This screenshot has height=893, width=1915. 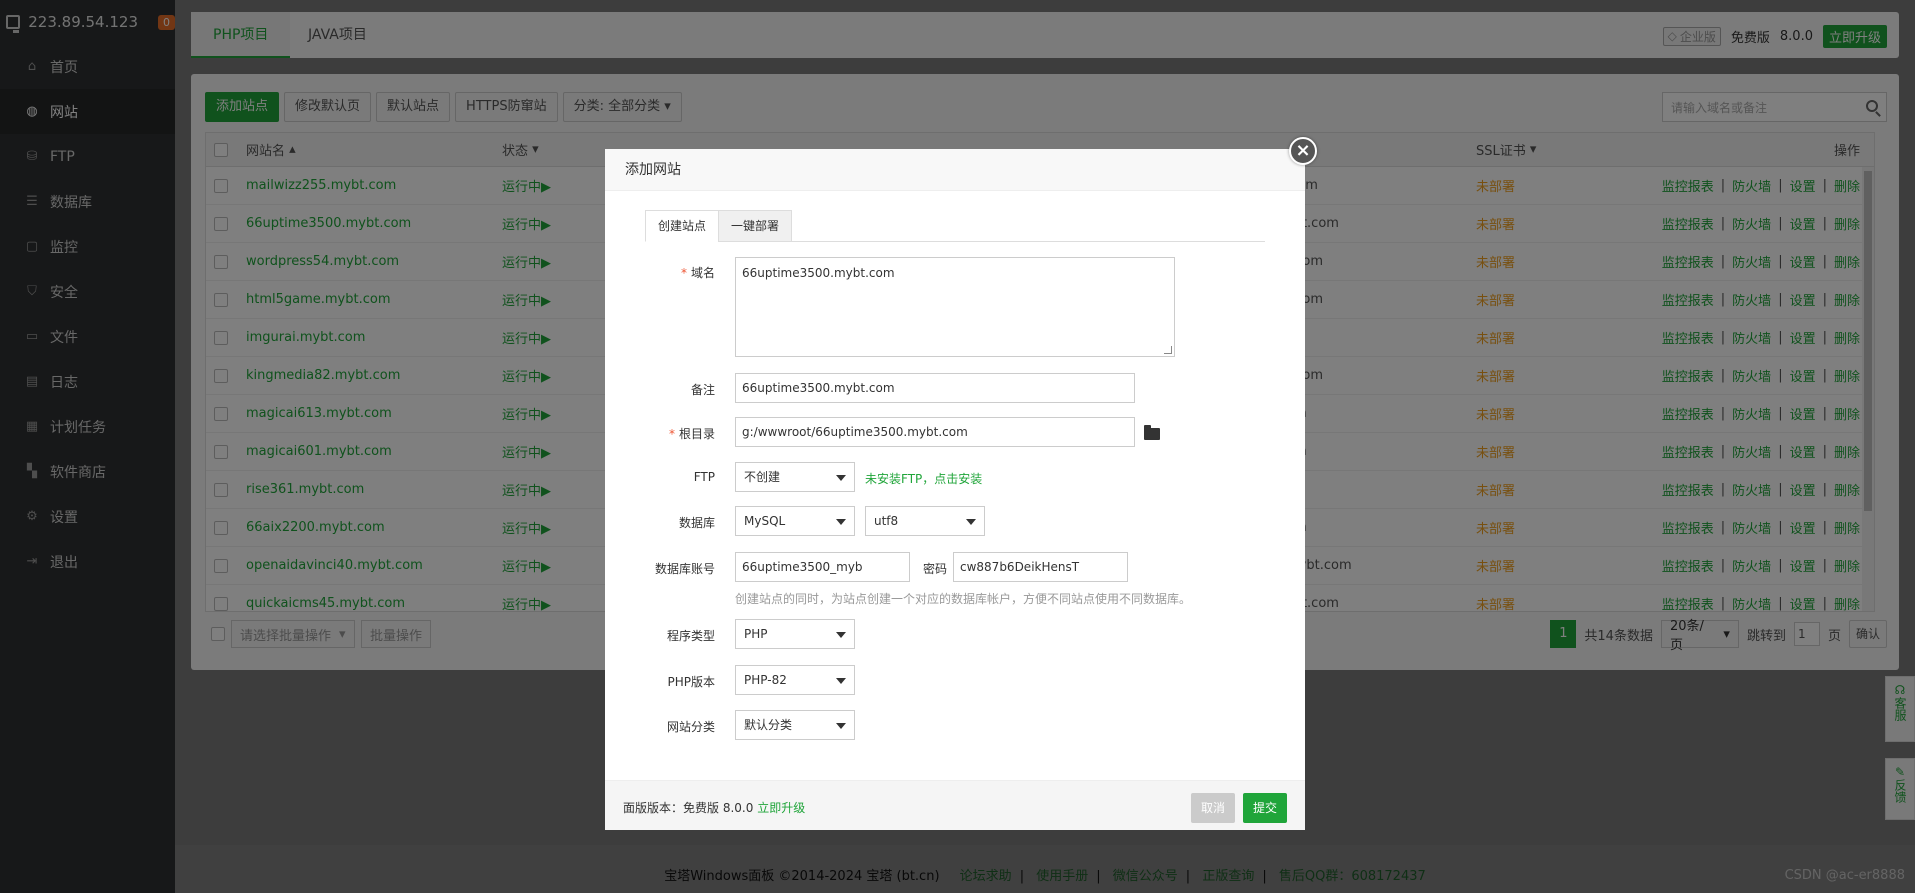 What do you see at coordinates (655, 433) in the screenshot?
I see `root-dir-label: * 根目录` at bounding box center [655, 433].